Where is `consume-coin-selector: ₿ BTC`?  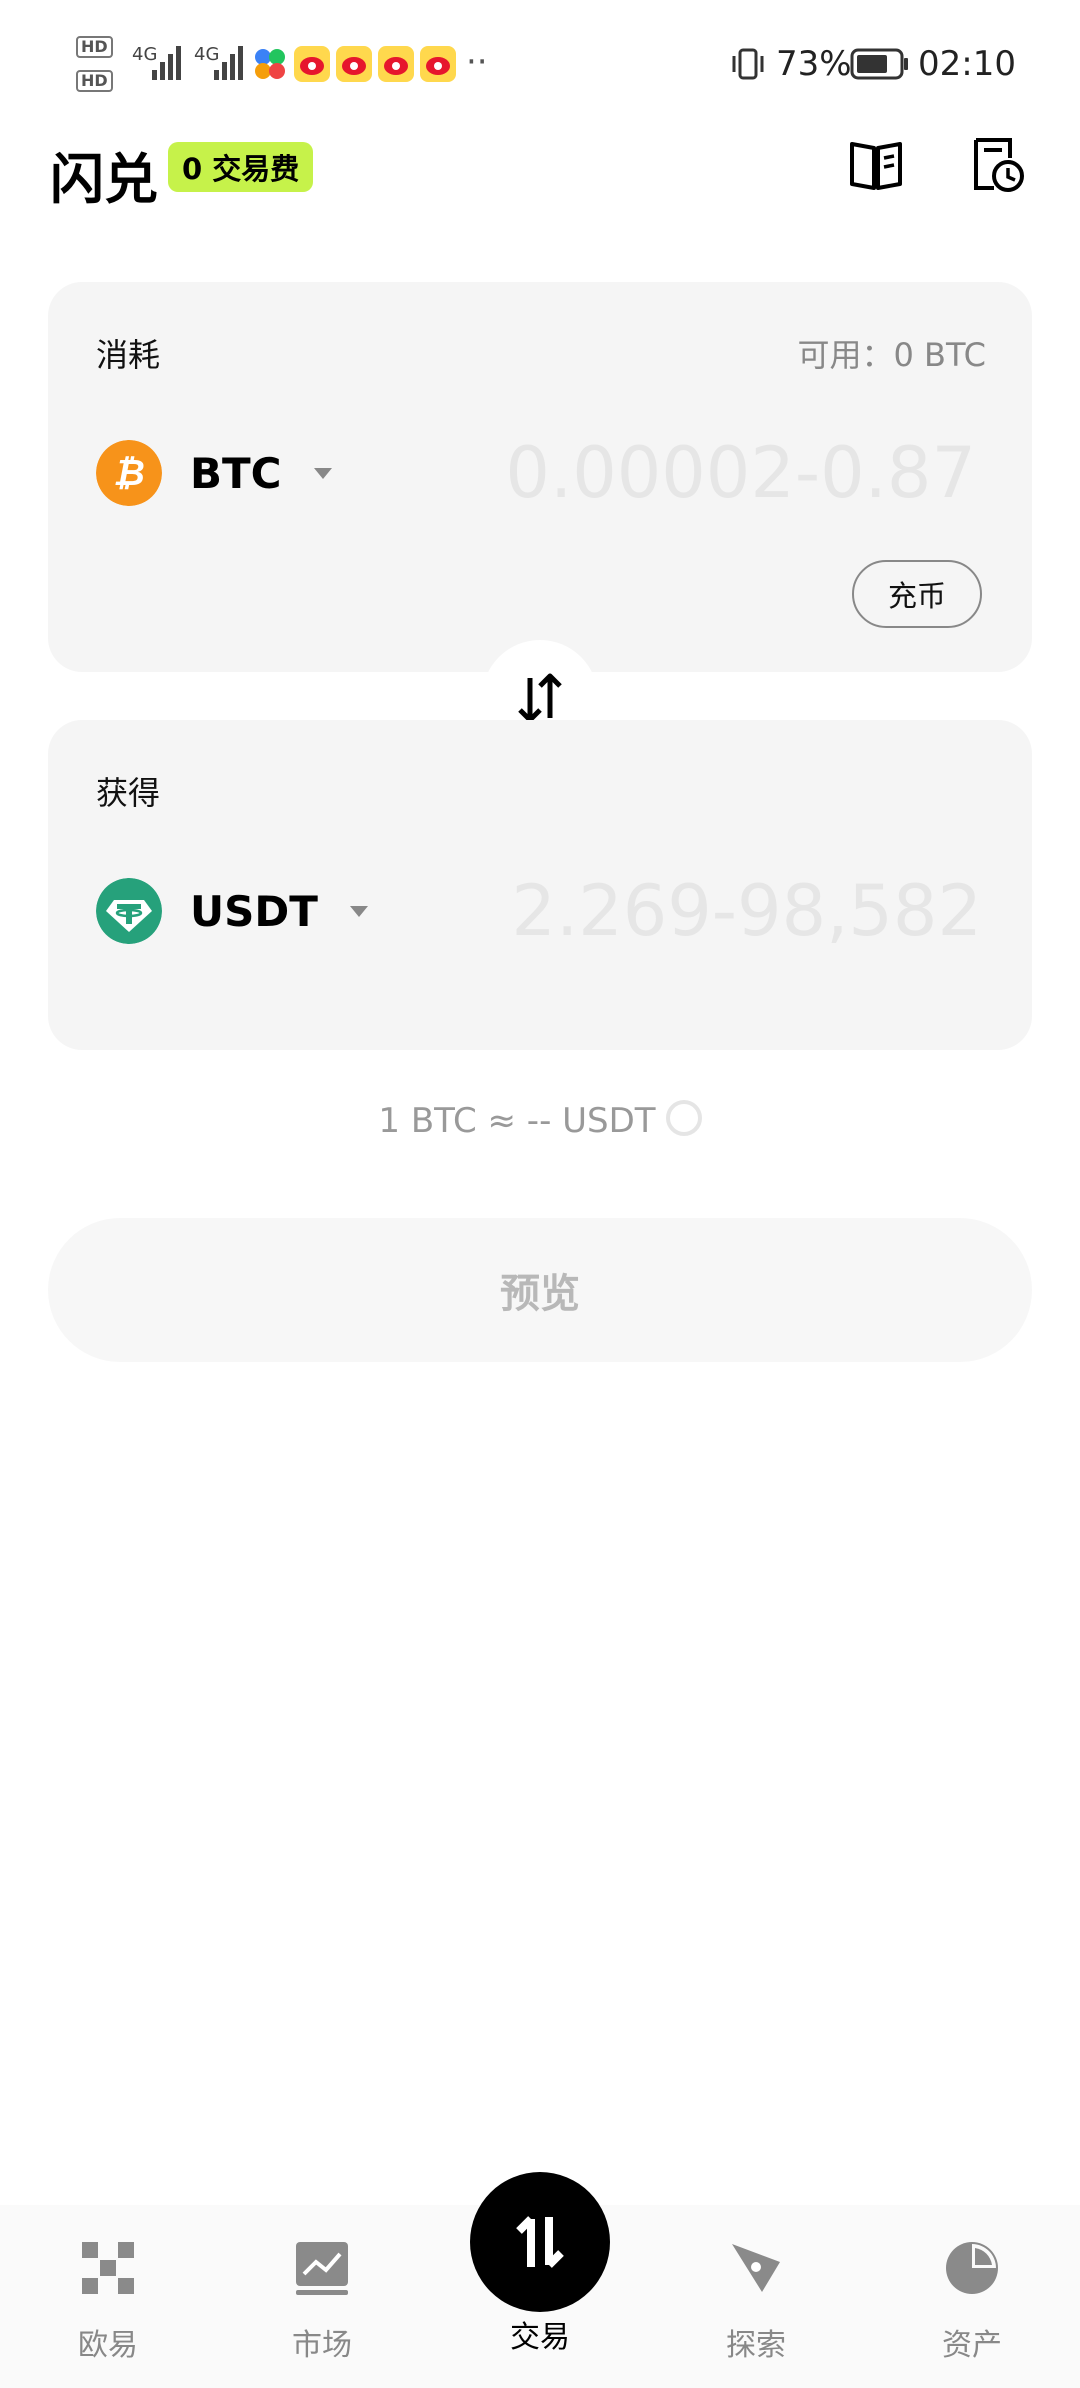
consume-coin-selector: ₿ BTC is located at coordinates (214, 473).